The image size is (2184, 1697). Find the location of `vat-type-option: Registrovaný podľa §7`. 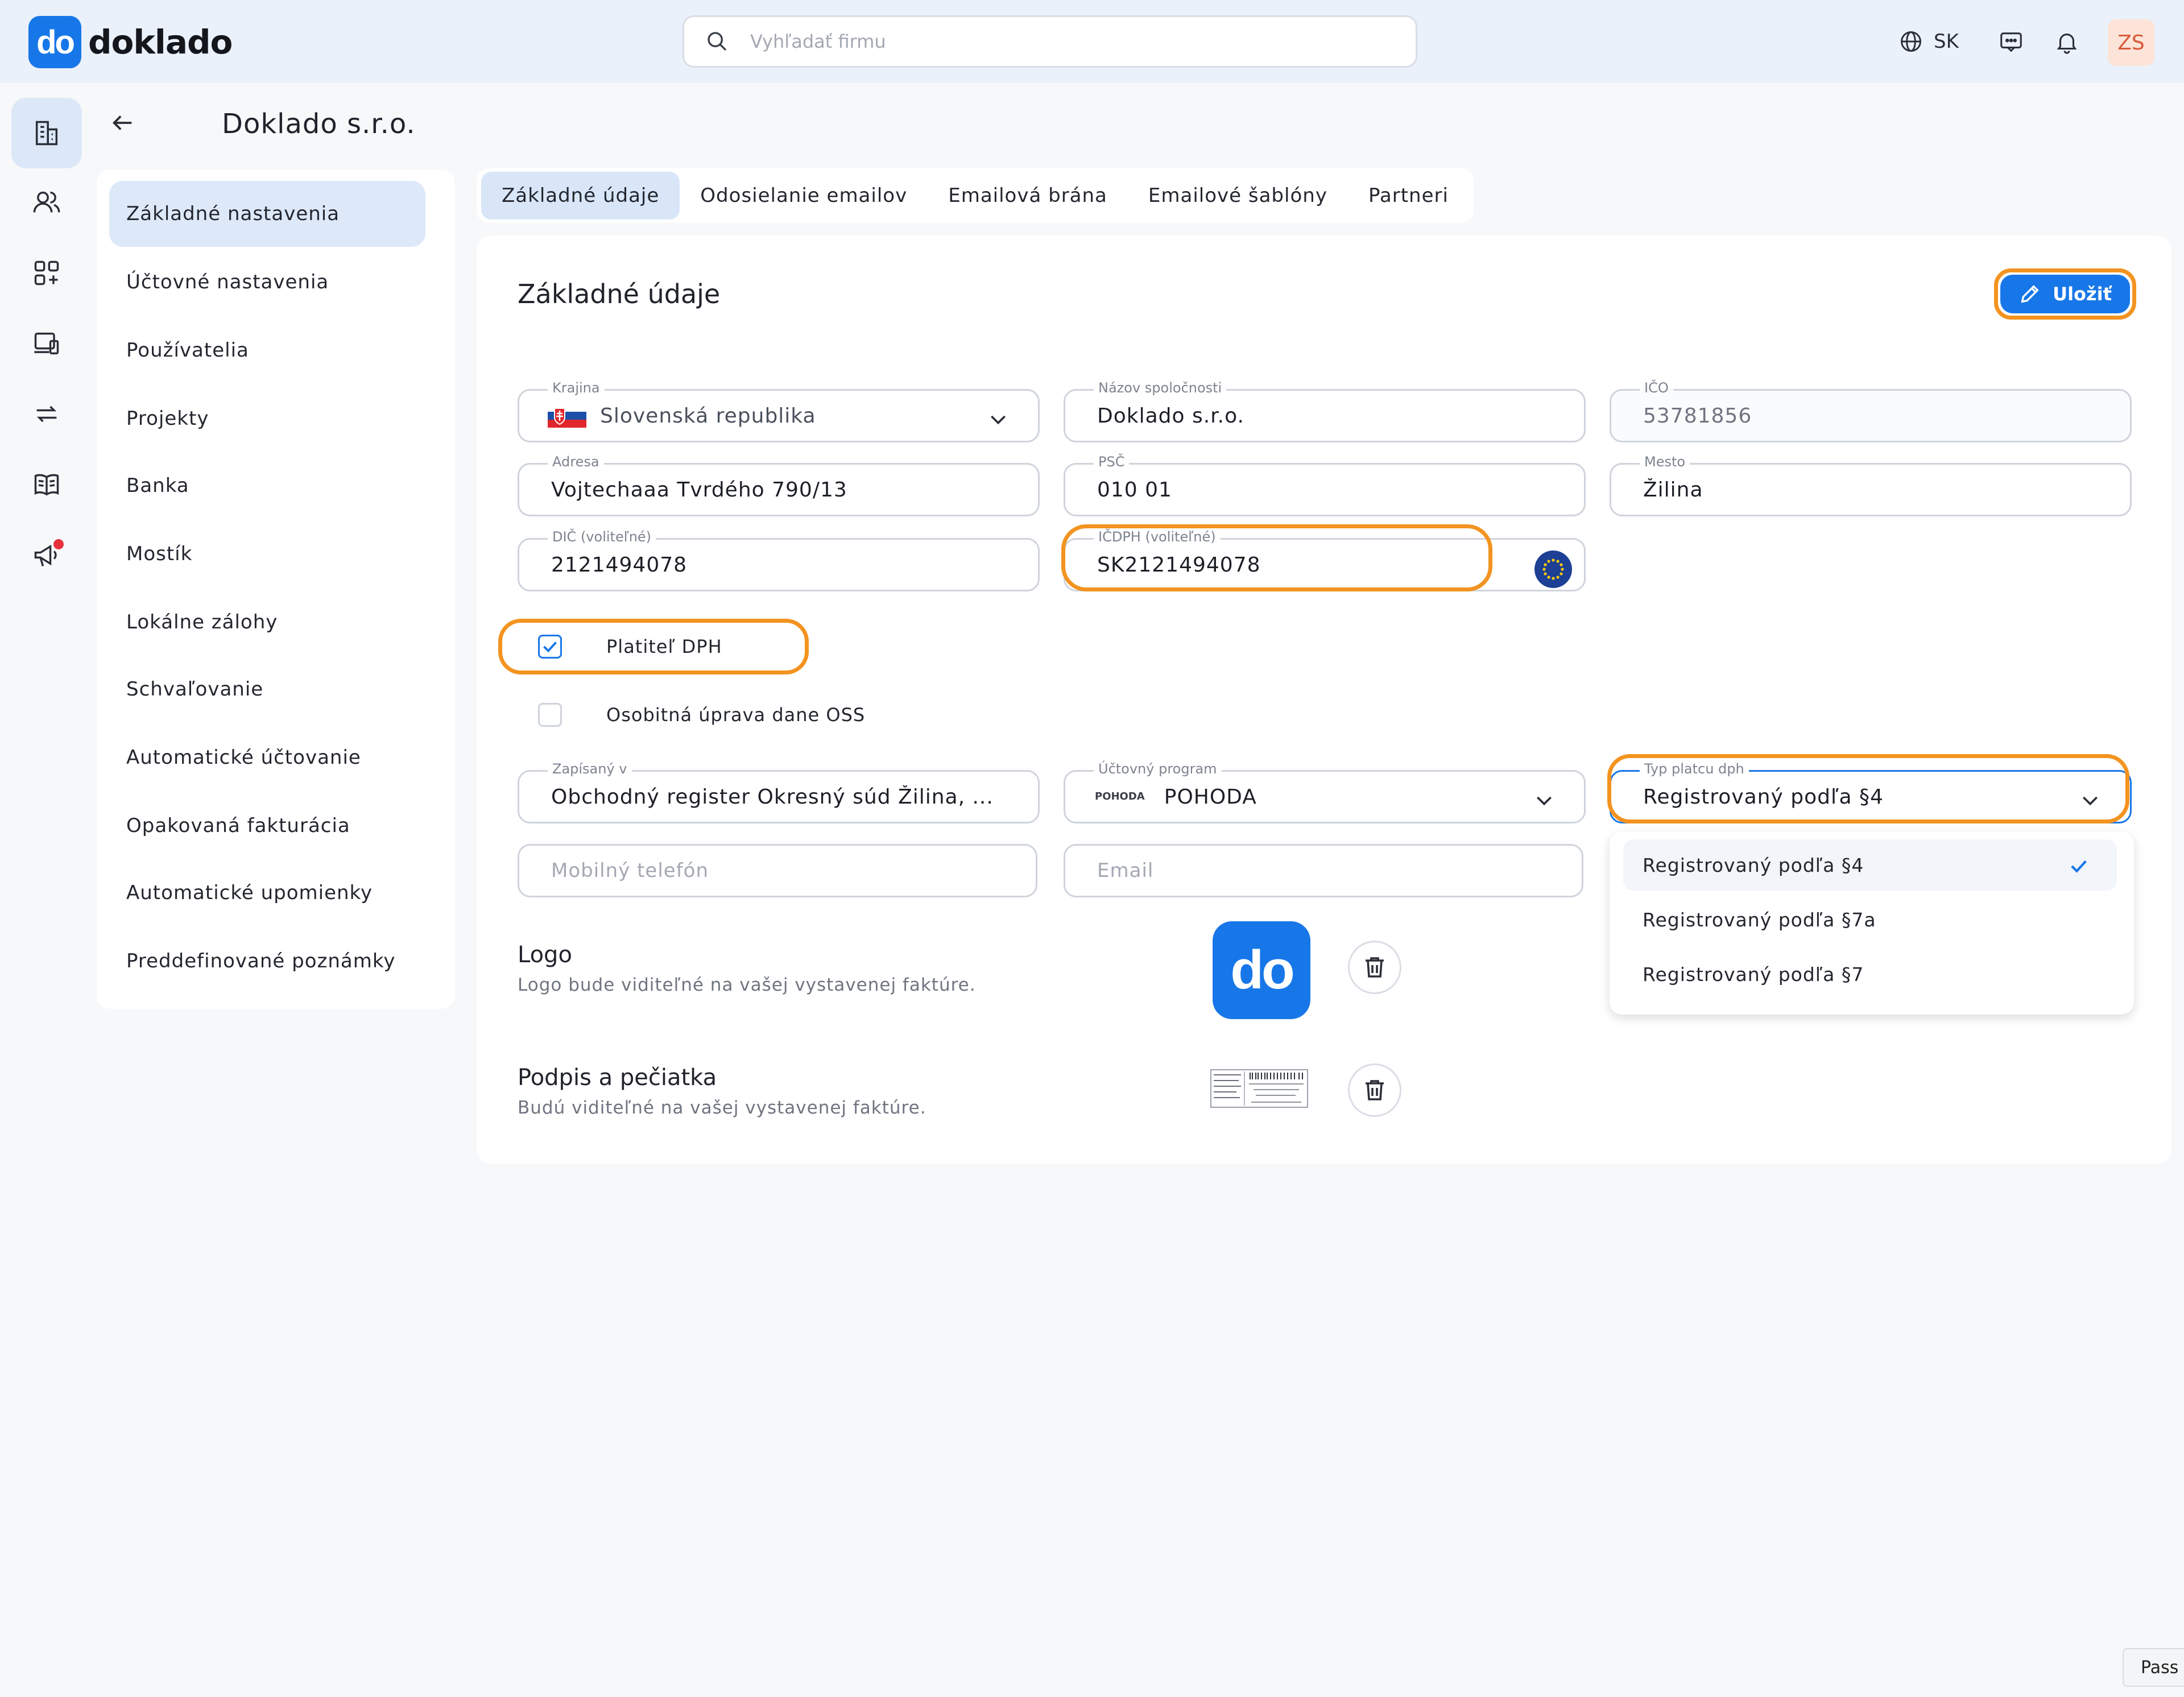

vat-type-option: Registrovaný podľa §7 is located at coordinates (1870, 974).